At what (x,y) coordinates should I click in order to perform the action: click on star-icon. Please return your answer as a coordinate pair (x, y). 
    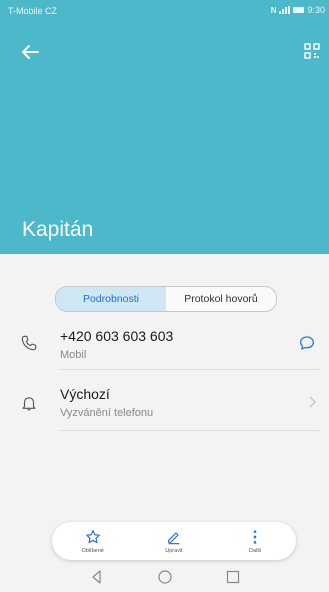
    Looking at the image, I should click on (92, 536).